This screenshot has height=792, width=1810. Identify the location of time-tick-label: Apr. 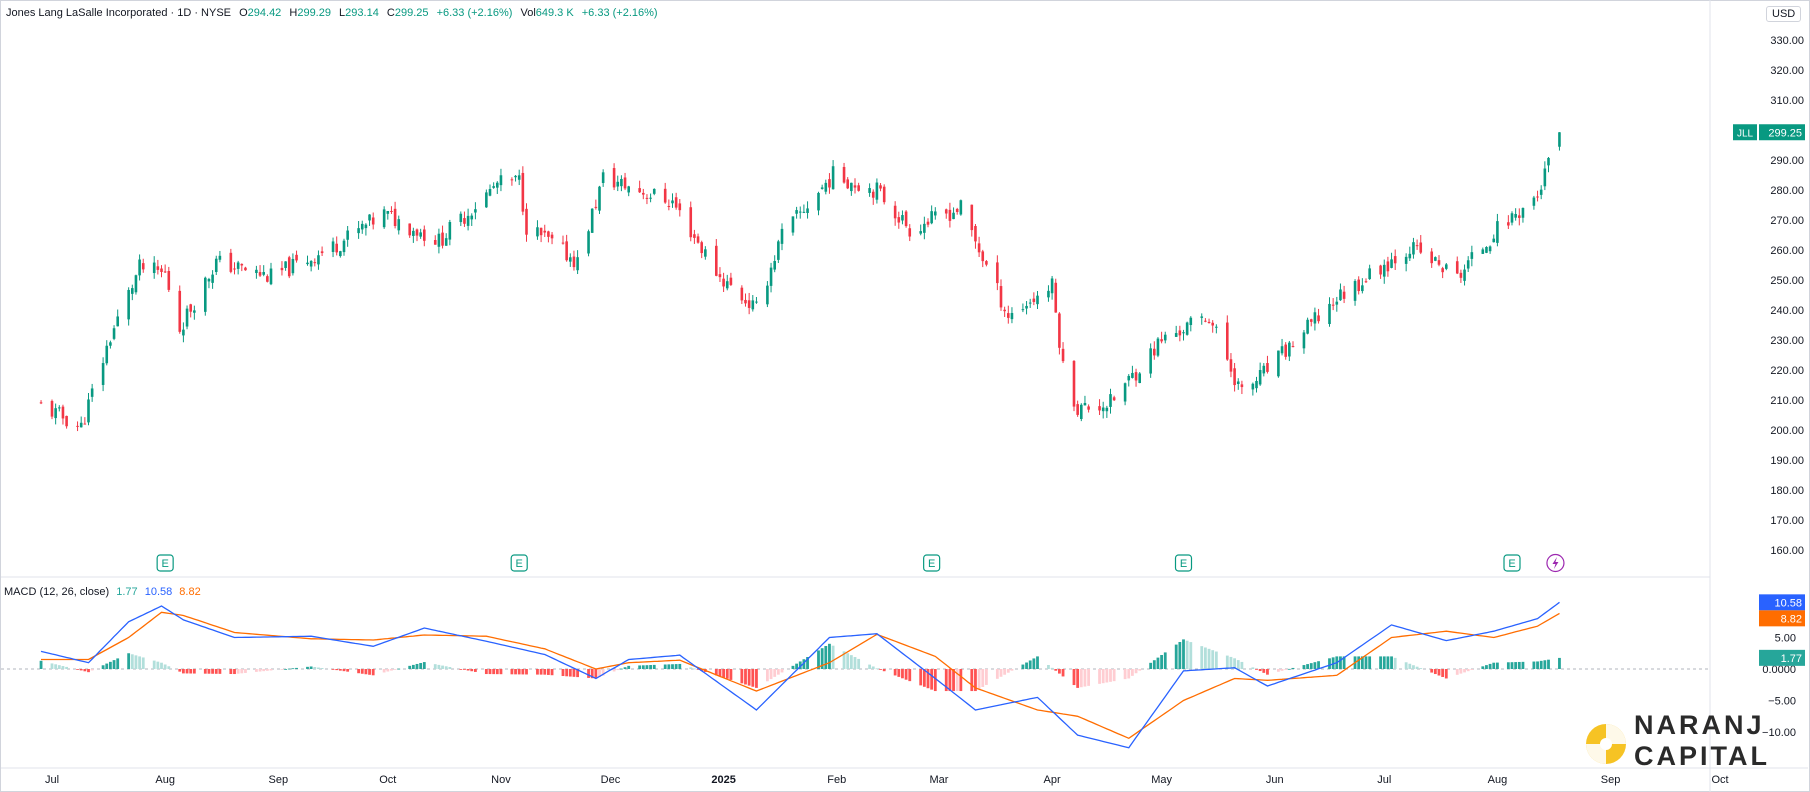
(1052, 780).